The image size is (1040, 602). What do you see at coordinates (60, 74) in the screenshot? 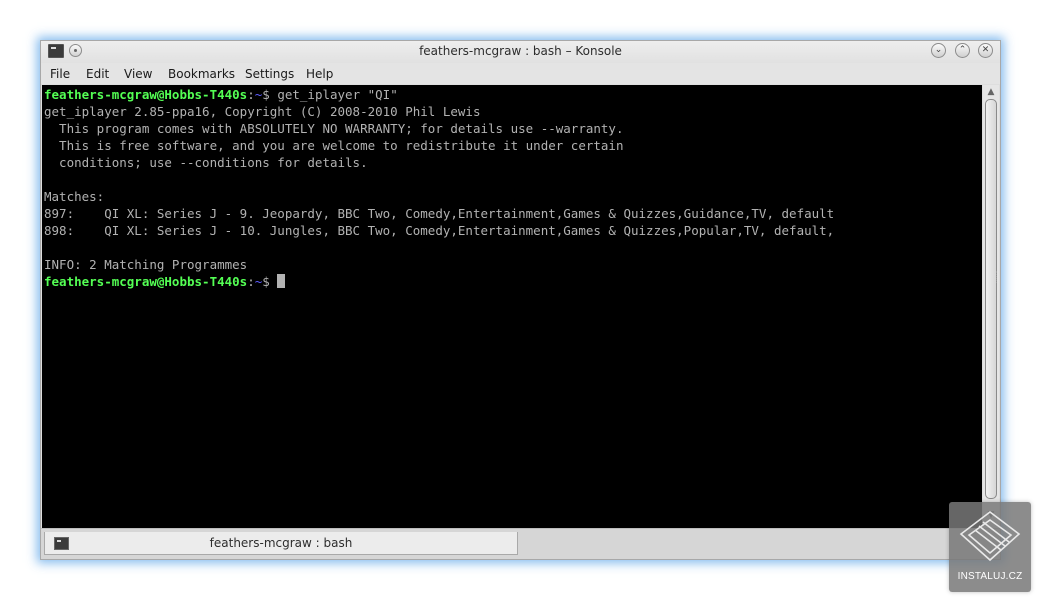
I see `menu-file: File` at bounding box center [60, 74].